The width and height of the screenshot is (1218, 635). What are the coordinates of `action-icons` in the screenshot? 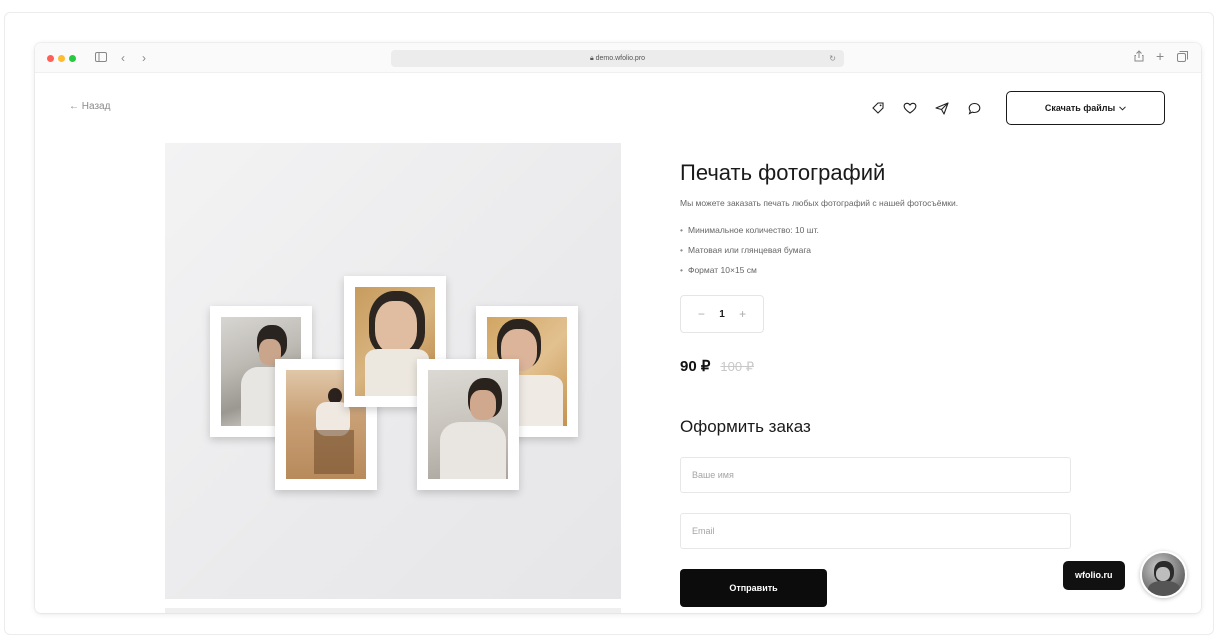 It's located at (926, 108).